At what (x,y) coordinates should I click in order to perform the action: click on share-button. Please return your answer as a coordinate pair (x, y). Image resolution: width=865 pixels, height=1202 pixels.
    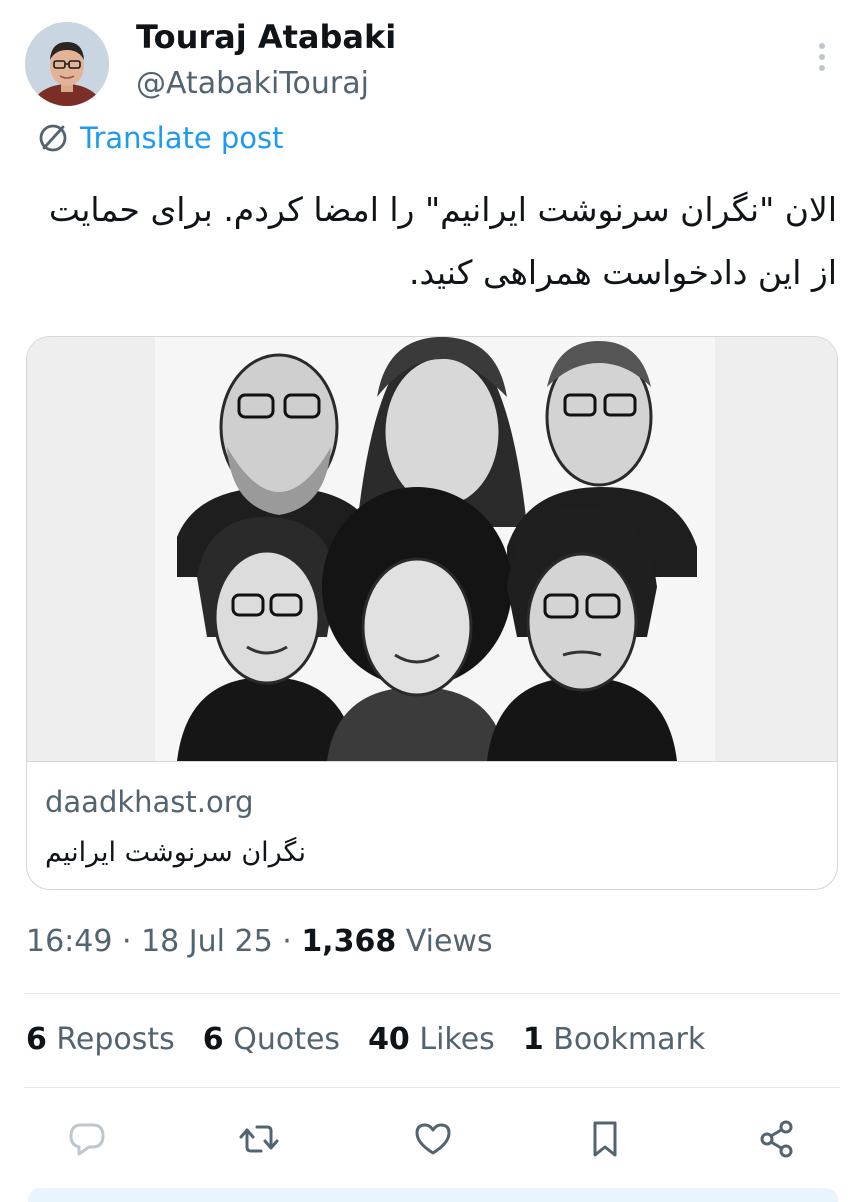
    Looking at the image, I should click on (777, 1139).